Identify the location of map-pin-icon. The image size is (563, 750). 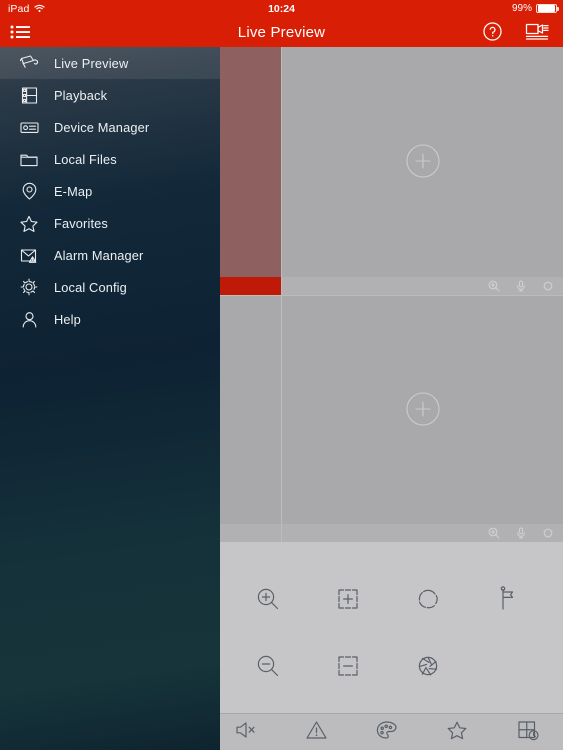
(29, 191).